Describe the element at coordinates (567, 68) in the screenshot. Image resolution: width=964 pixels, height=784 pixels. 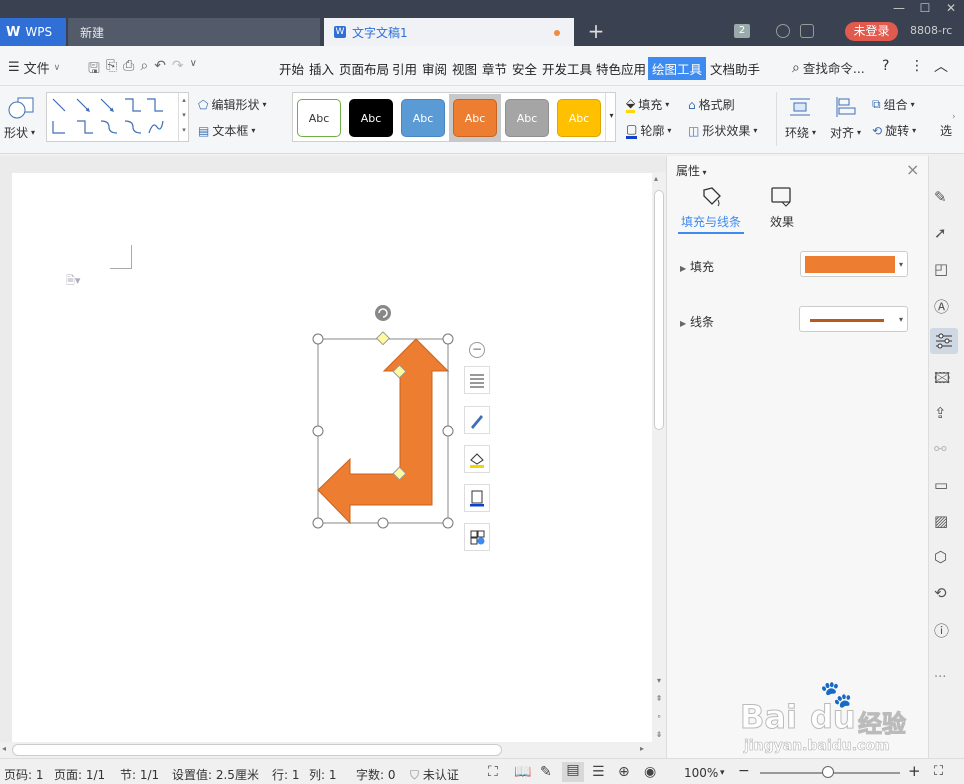
I see `menu-dev-tools: 开发工具` at that location.